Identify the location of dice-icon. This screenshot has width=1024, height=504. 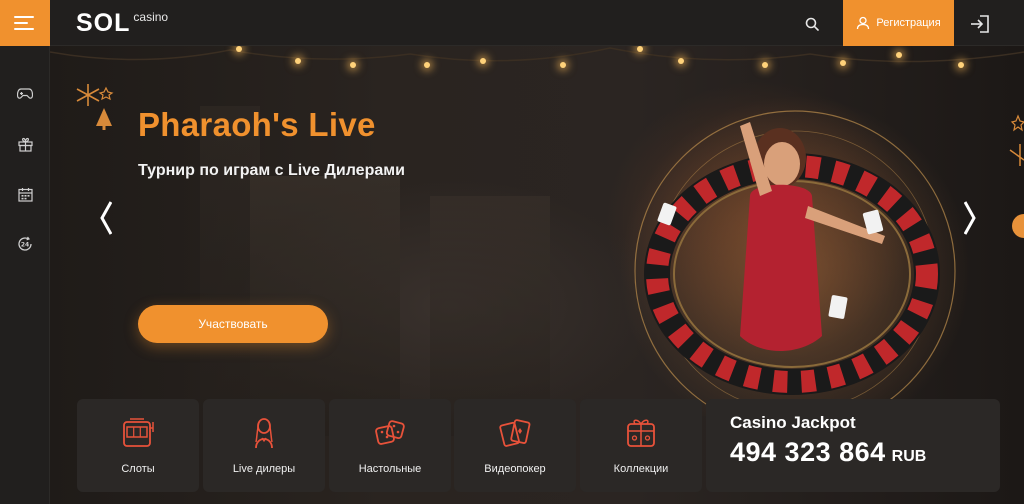
(390, 432).